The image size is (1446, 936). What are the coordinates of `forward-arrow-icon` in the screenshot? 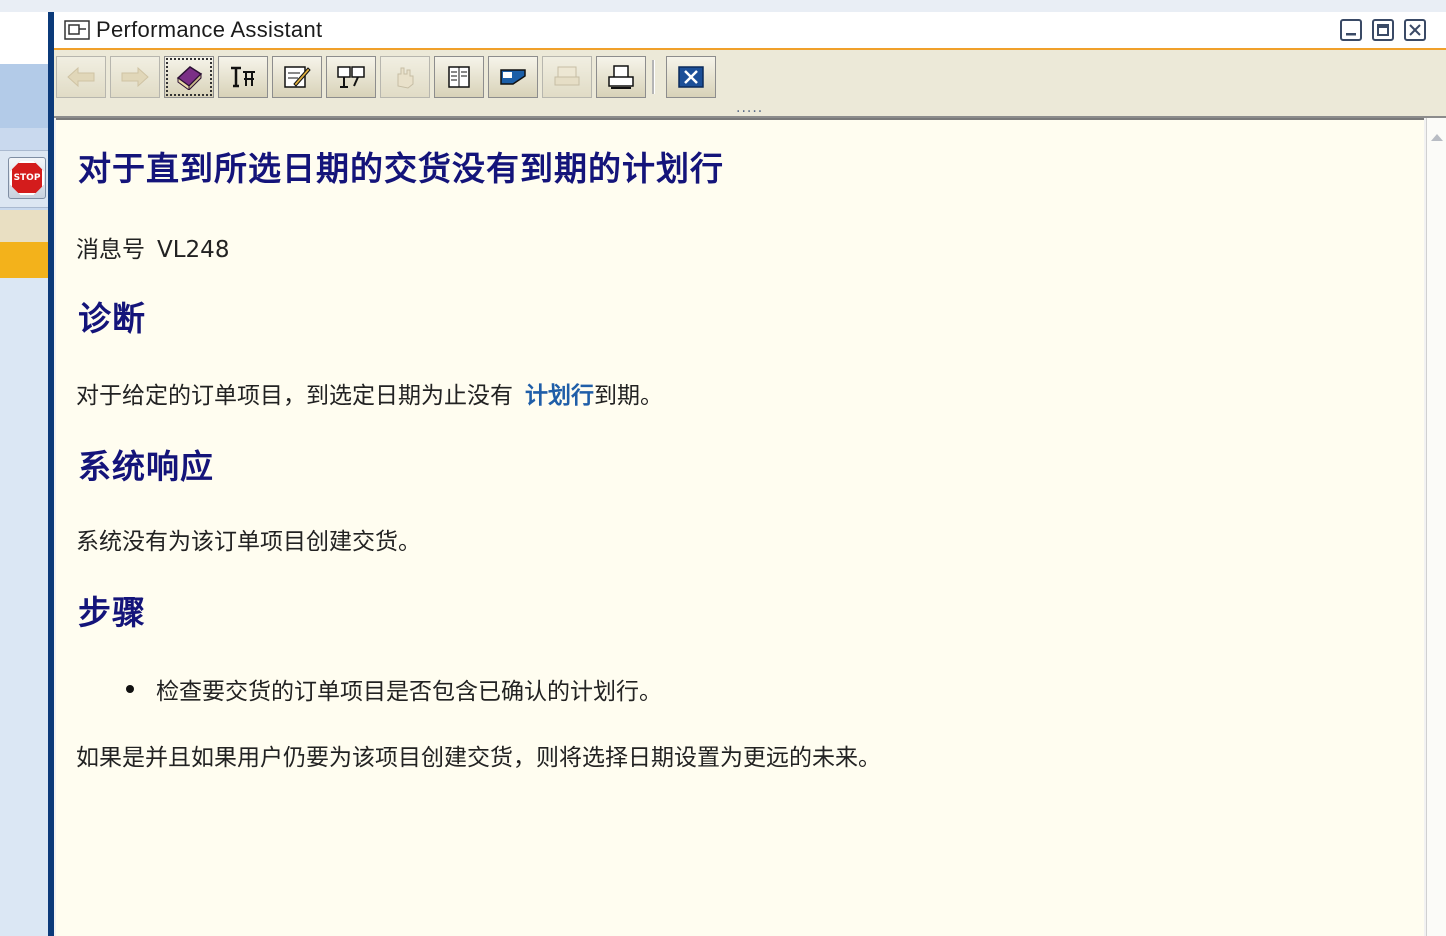 It's located at (135, 77).